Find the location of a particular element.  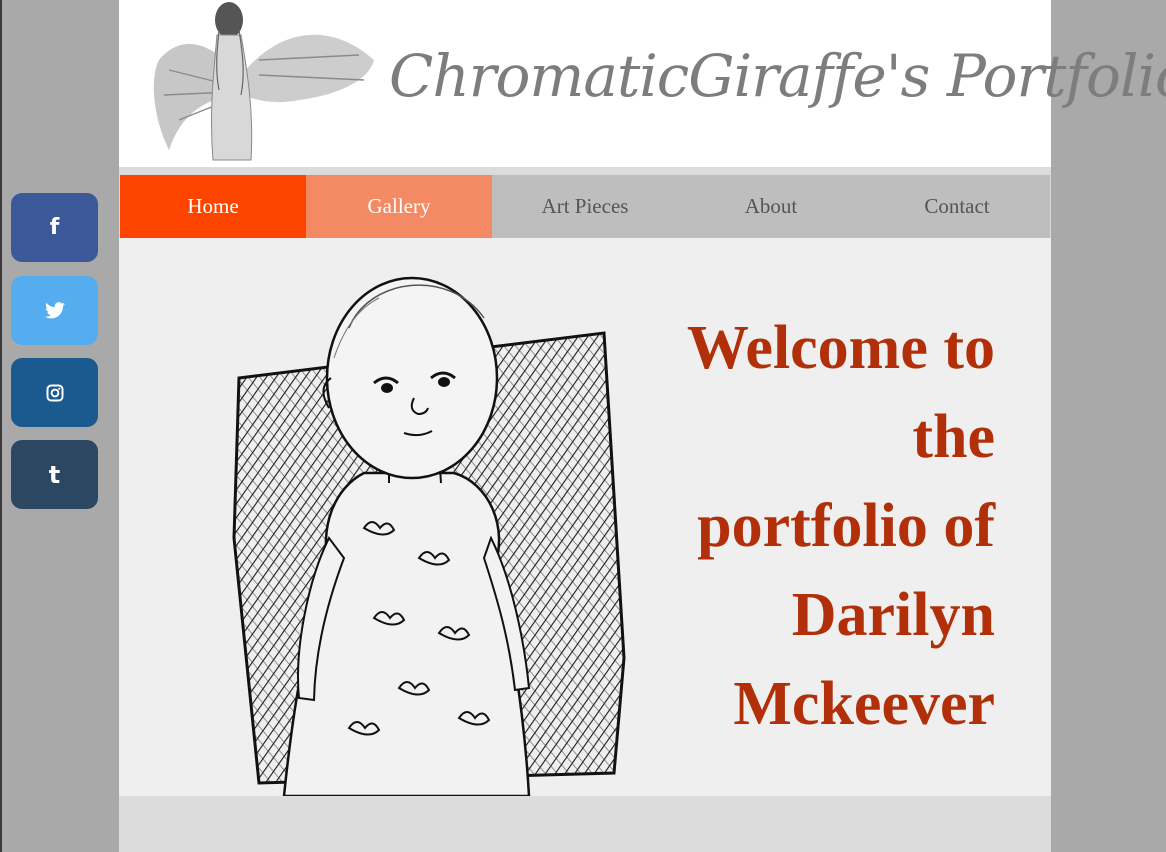

nav-about: About is located at coordinates (771, 206).